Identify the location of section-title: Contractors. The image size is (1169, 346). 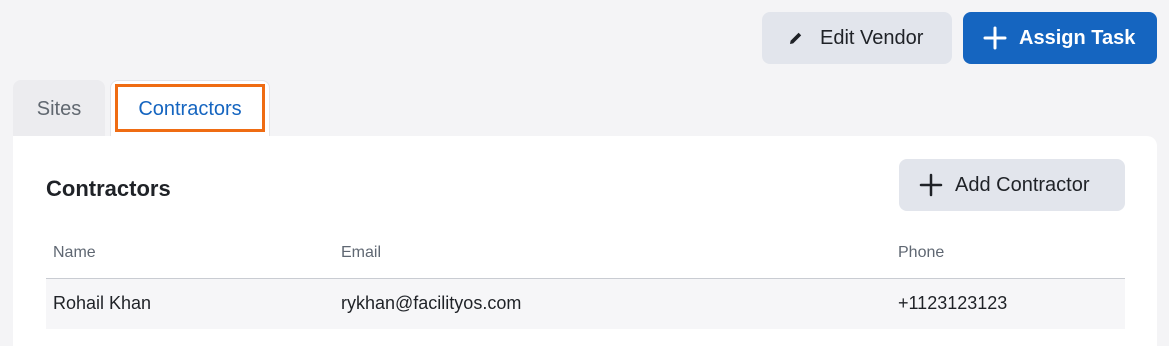
(108, 188).